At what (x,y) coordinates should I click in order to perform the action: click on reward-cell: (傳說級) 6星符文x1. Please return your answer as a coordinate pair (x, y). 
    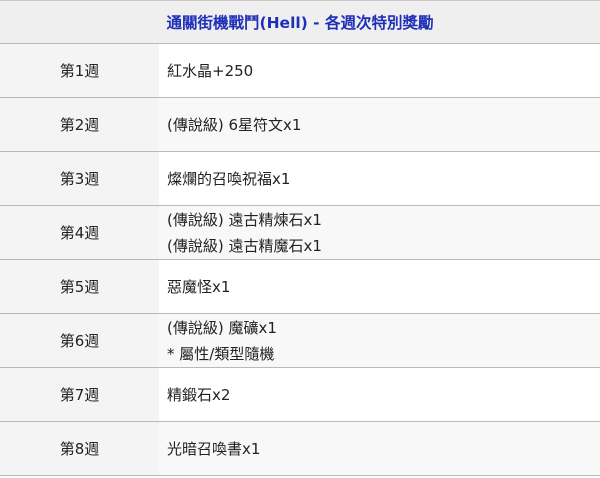
    Looking at the image, I should click on (379, 124).